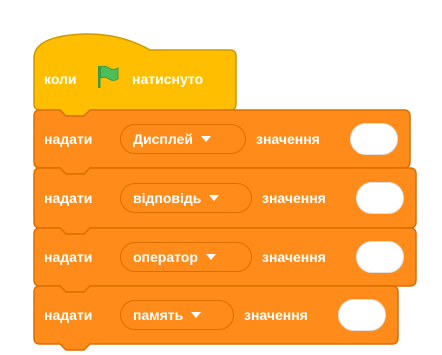  Describe the element at coordinates (60, 79) in the screenshot. I see `hat-when-label: коли` at that location.